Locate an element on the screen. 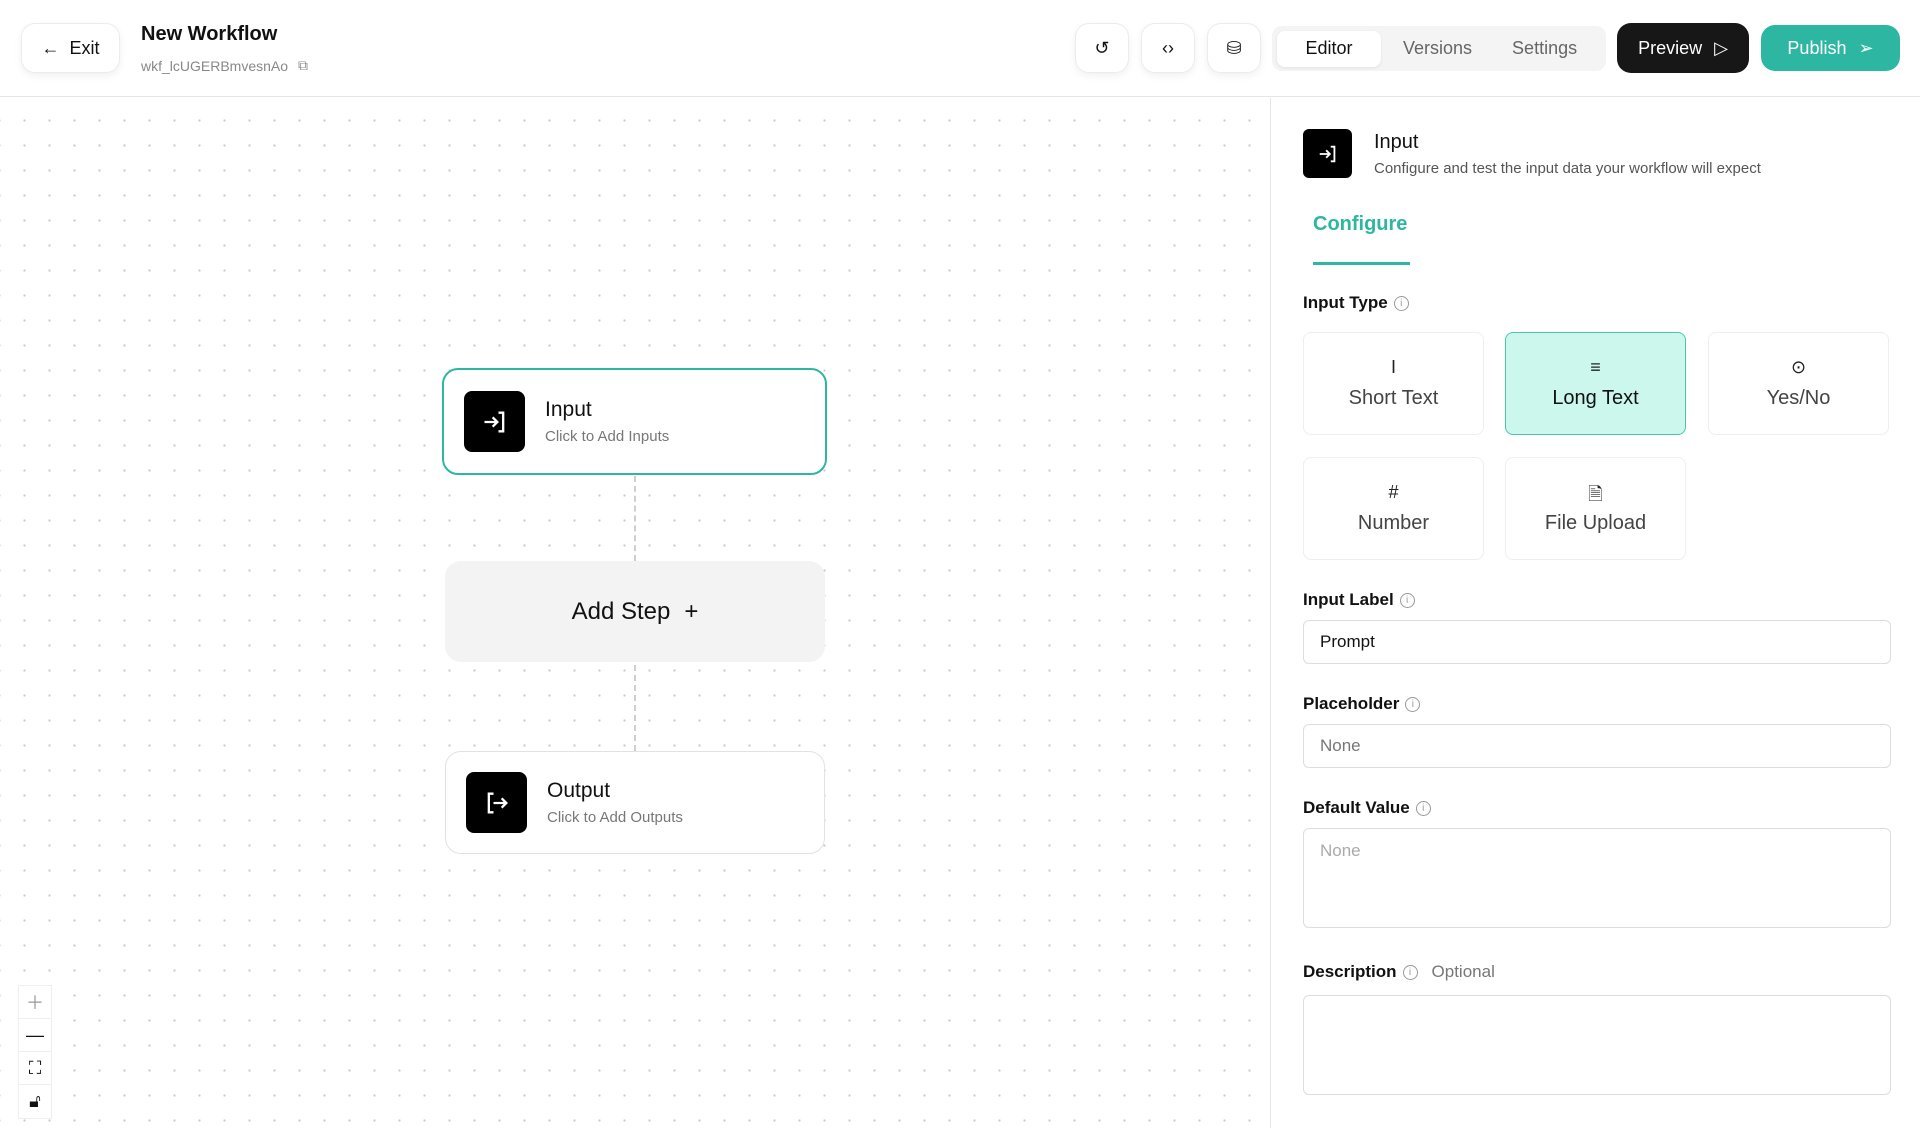 The height and width of the screenshot is (1128, 1920). card-label: Long Text is located at coordinates (1595, 398).